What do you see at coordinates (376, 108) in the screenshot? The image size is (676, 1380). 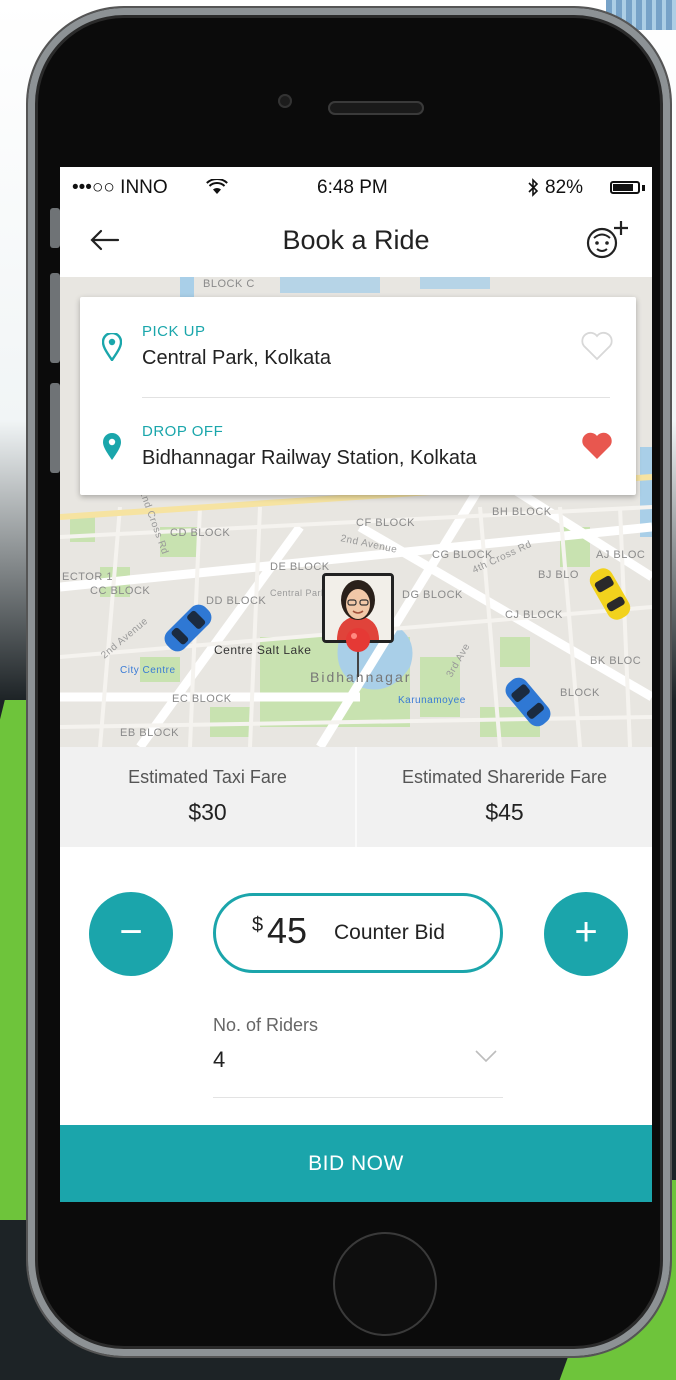 I see `phone-speaker` at bounding box center [376, 108].